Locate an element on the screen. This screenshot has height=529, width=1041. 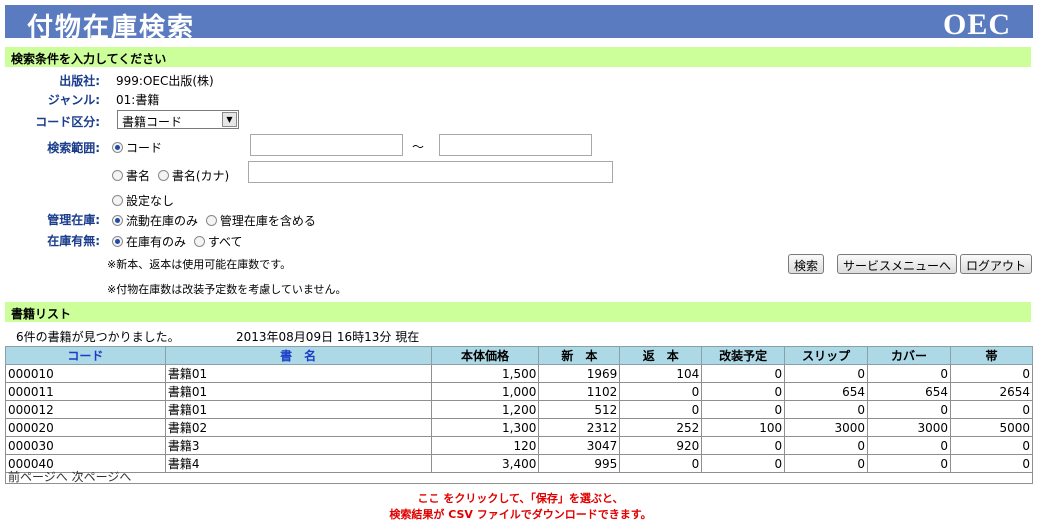
table-header-row: コード 書 名 本体価格 新 本 返 本 改装予定 スリップ カバー 帯 is located at coordinates (519, 355).